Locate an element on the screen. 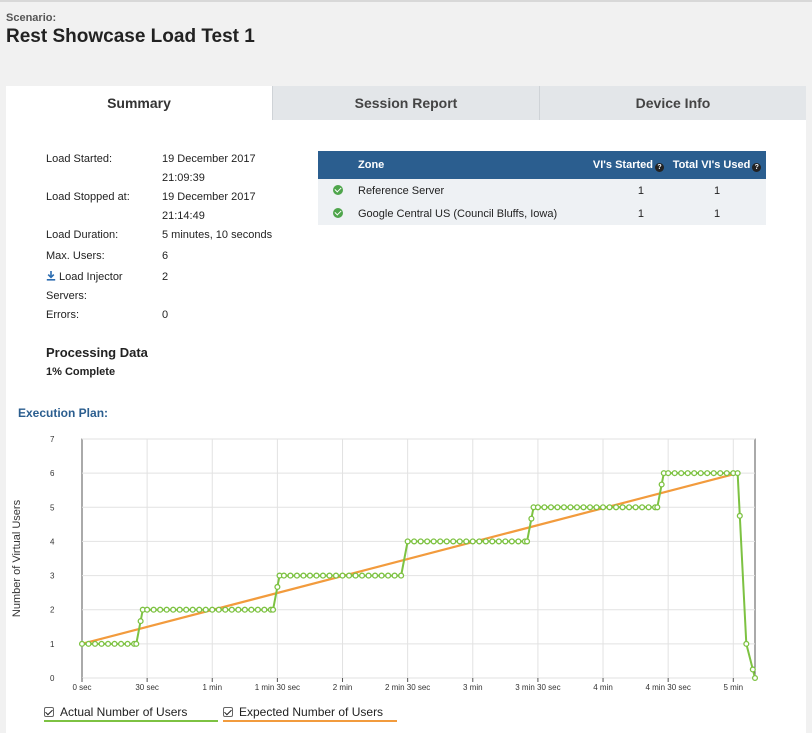 The height and width of the screenshot is (733, 812). injector-label-line2: Servers: is located at coordinates (66, 296).